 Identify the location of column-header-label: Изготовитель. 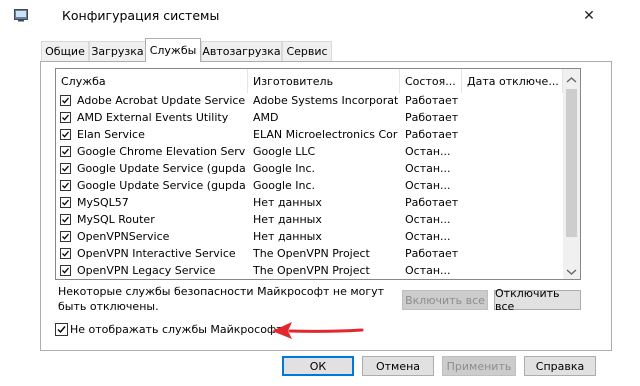
(293, 81).